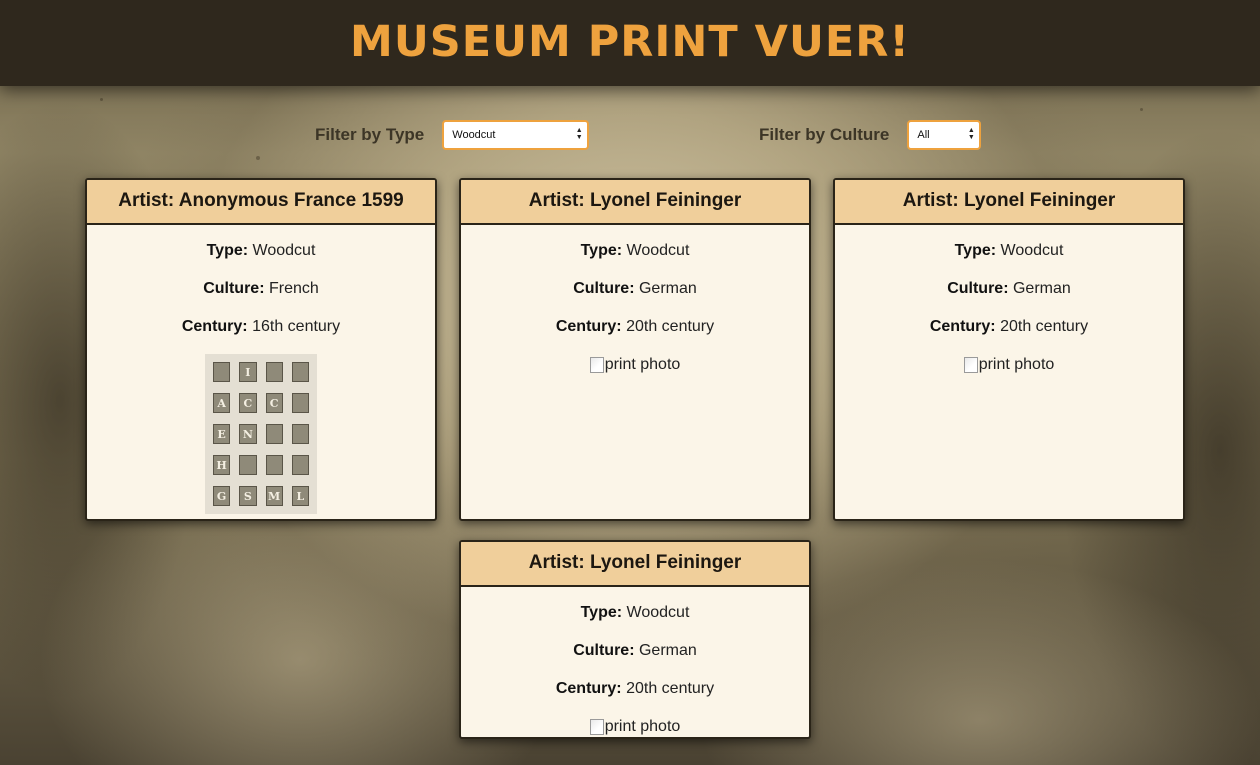 Image resolution: width=1260 pixels, height=765 pixels. Describe the element at coordinates (300, 496) in the screenshot. I see `plate-letter-tile: L` at that location.